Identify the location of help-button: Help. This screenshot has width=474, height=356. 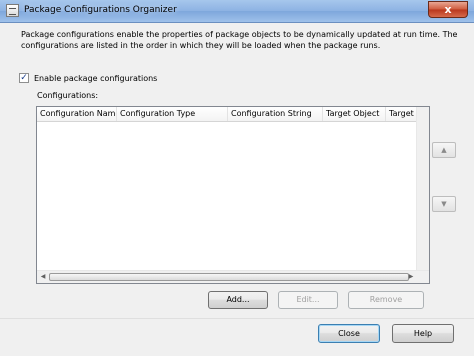
(423, 333).